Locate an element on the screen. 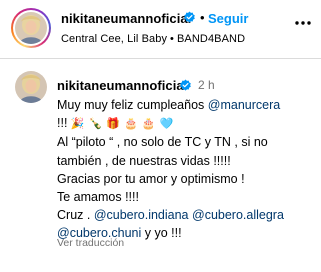  comment-avatar is located at coordinates (31, 87).